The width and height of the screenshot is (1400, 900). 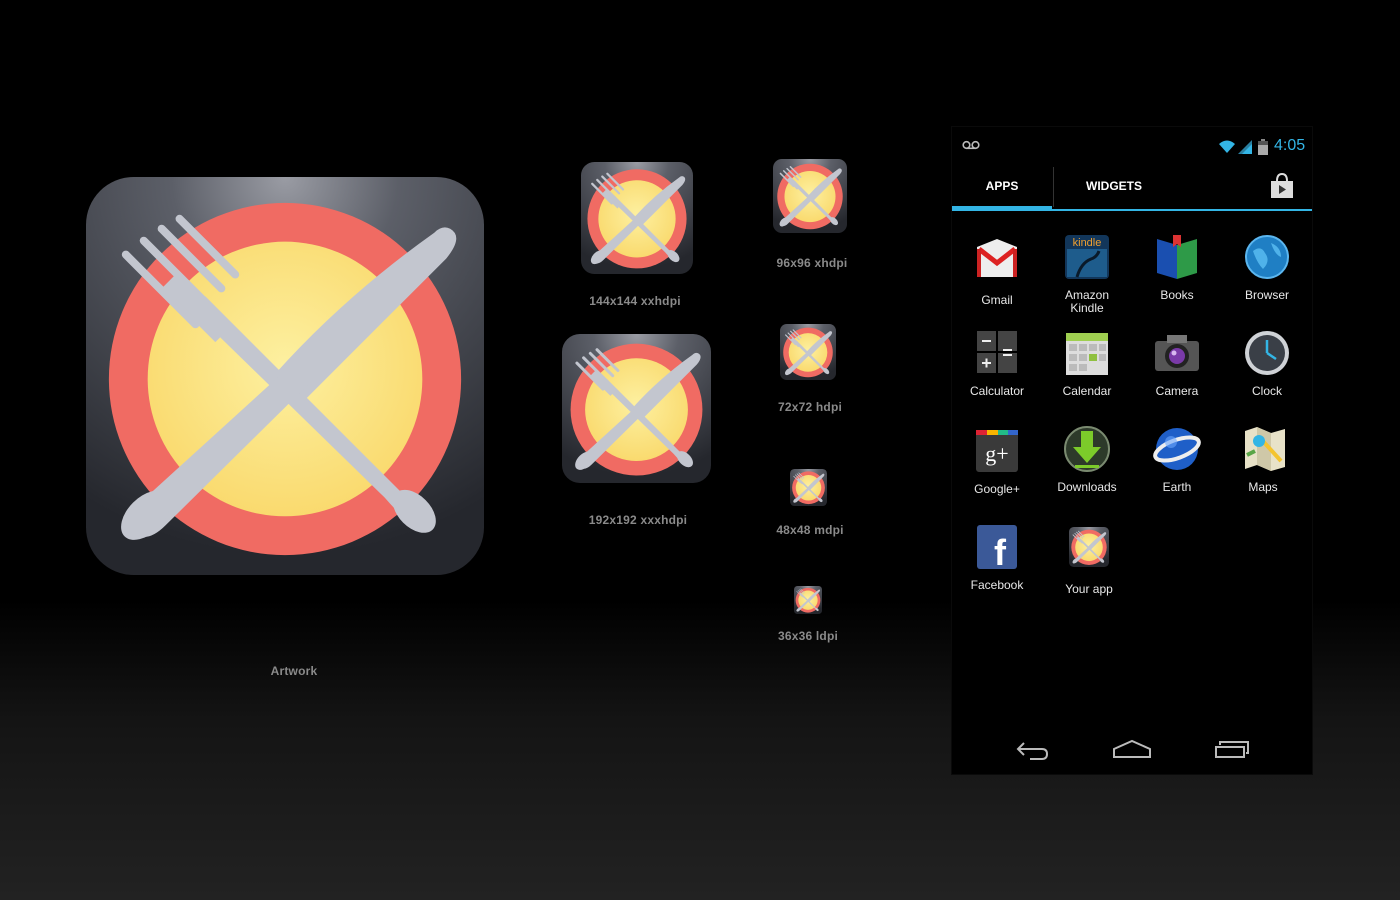 What do you see at coordinates (294, 671) in the screenshot?
I see `artwork-caption: Artwork` at bounding box center [294, 671].